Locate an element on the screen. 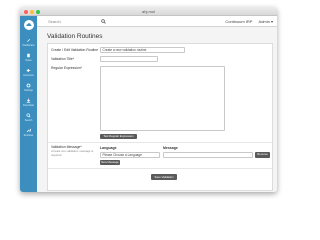 The height and width of the screenshot is (240, 320). sidebar-item-search: Search is located at coordinates (28, 118).